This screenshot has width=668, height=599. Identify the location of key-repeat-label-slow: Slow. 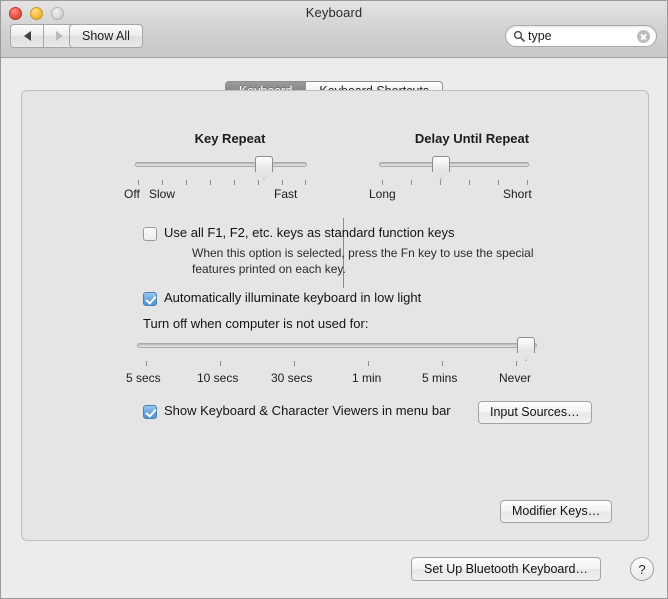
(162, 194).